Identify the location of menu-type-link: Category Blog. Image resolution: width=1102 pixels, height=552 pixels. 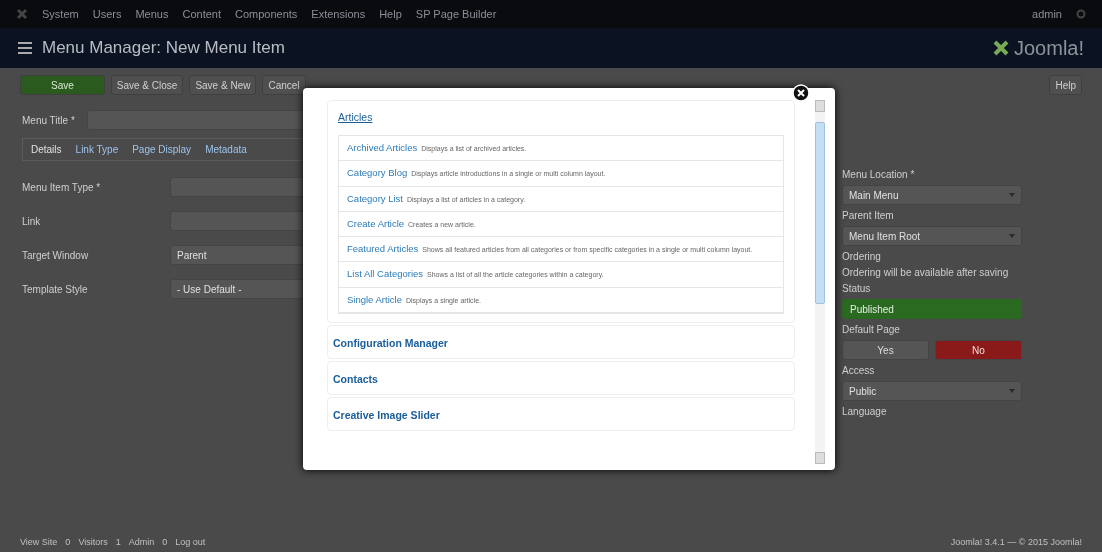
(377, 173).